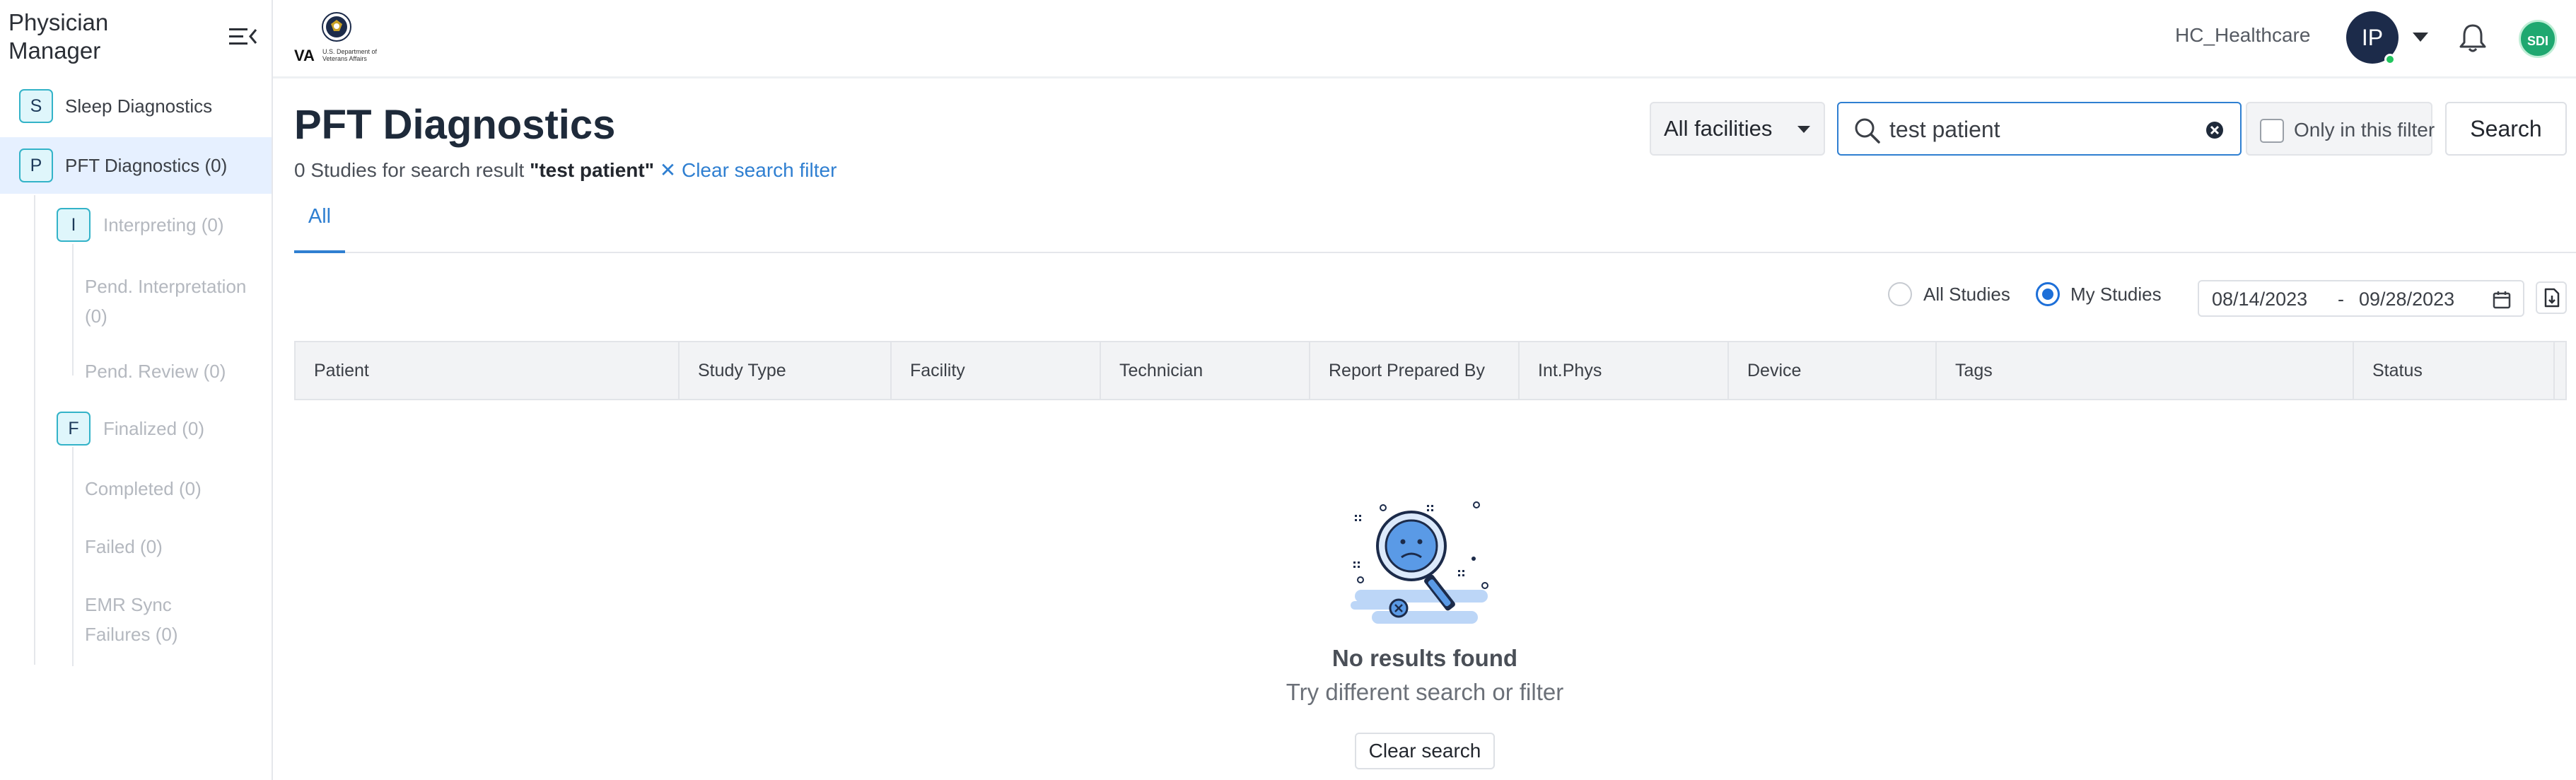 The width and height of the screenshot is (2576, 780). I want to click on search-input, so click(2045, 129).